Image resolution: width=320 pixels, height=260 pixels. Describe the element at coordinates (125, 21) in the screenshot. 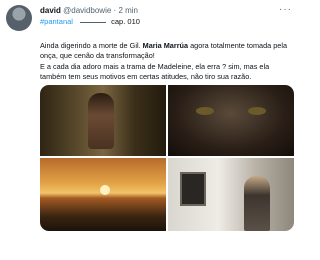

I see `episode-label: cap. 010` at that location.